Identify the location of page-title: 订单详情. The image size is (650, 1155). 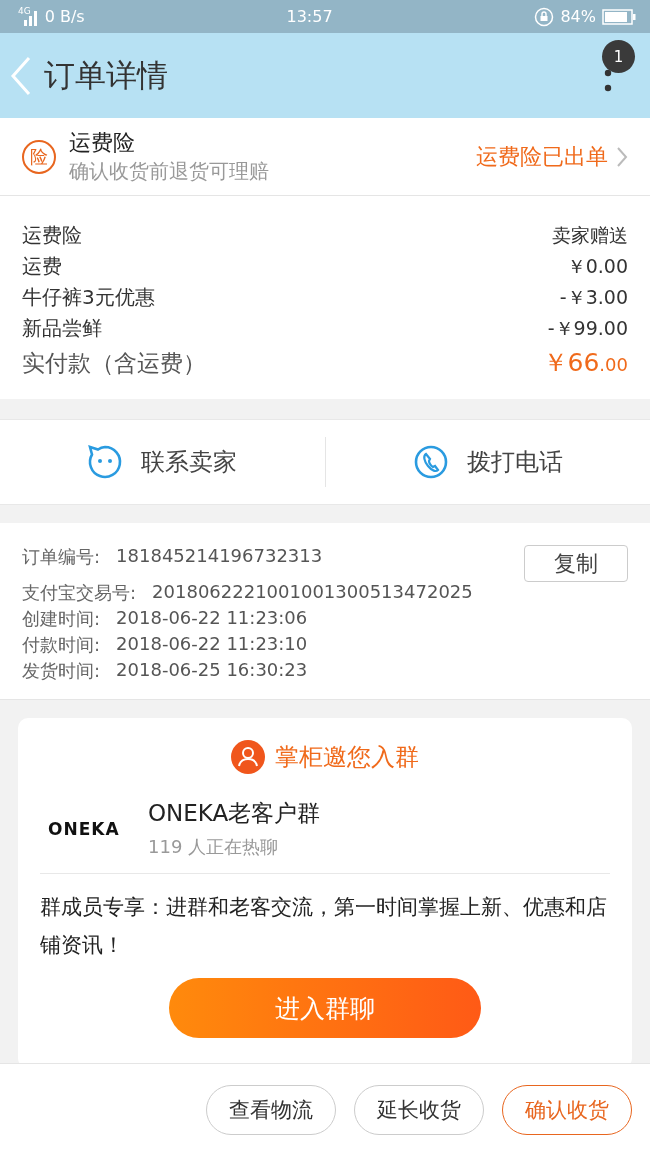
(106, 75).